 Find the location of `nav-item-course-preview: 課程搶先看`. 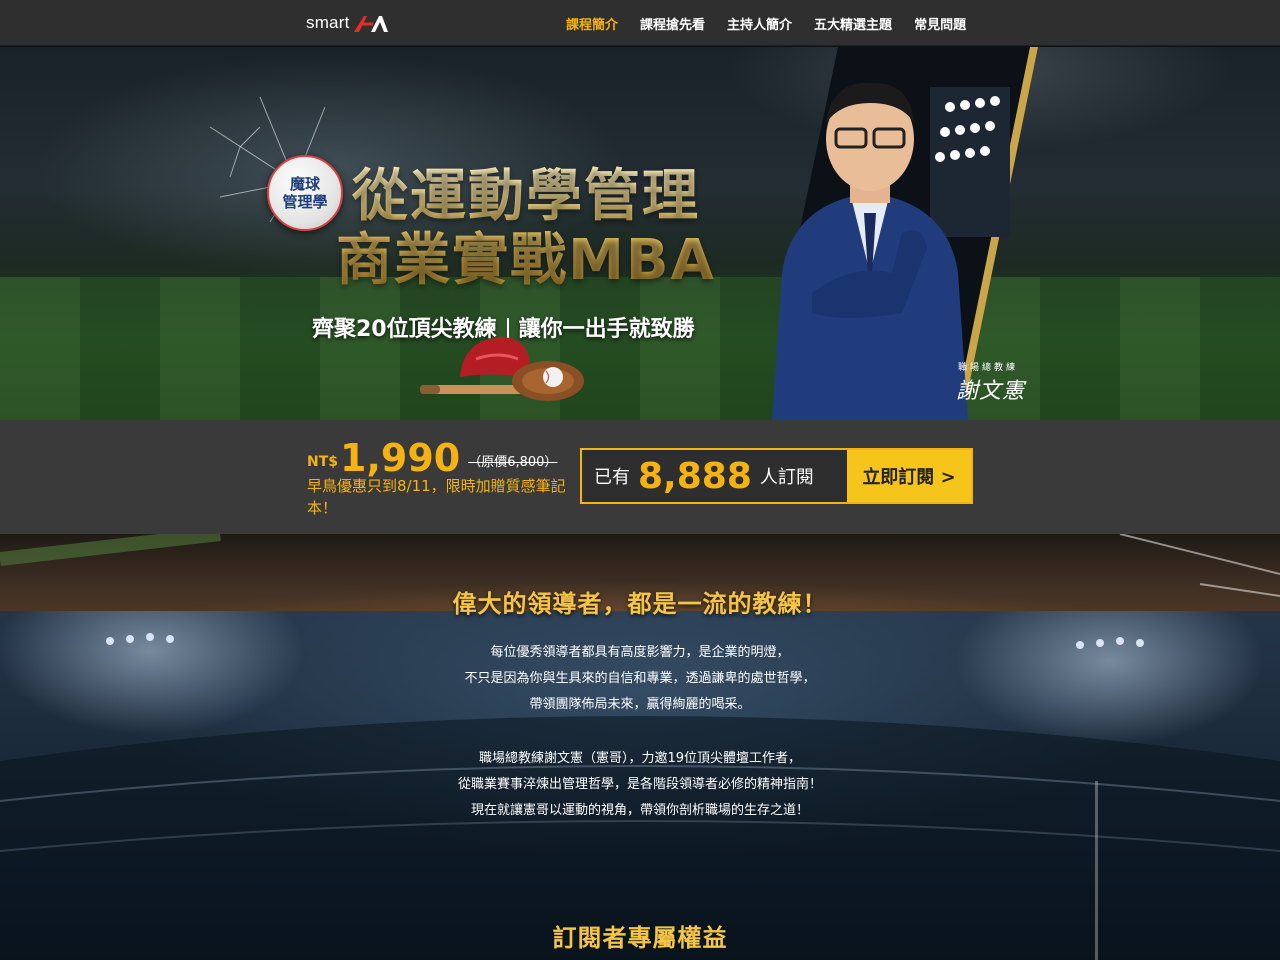

nav-item-course-preview: 課程搶先看 is located at coordinates (672, 23).